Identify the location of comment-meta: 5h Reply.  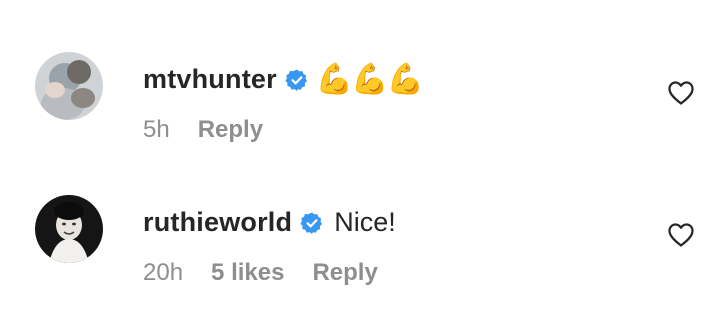
(217, 130).